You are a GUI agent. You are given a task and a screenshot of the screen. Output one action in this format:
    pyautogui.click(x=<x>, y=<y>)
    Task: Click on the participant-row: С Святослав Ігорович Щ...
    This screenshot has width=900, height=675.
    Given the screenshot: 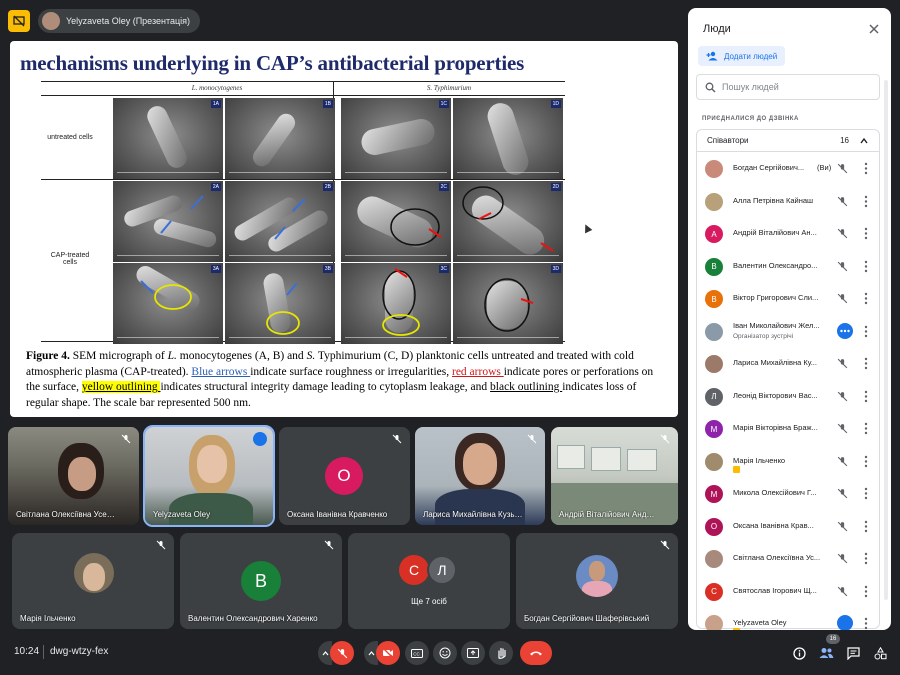 What is the action you would take?
    pyautogui.click(x=788, y=592)
    